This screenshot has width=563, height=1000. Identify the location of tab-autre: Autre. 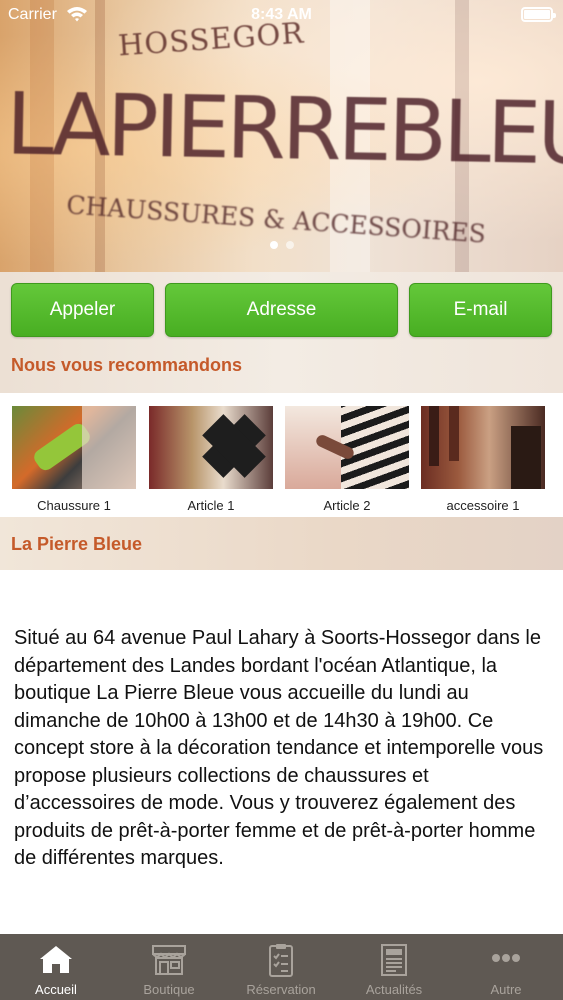
(506, 967).